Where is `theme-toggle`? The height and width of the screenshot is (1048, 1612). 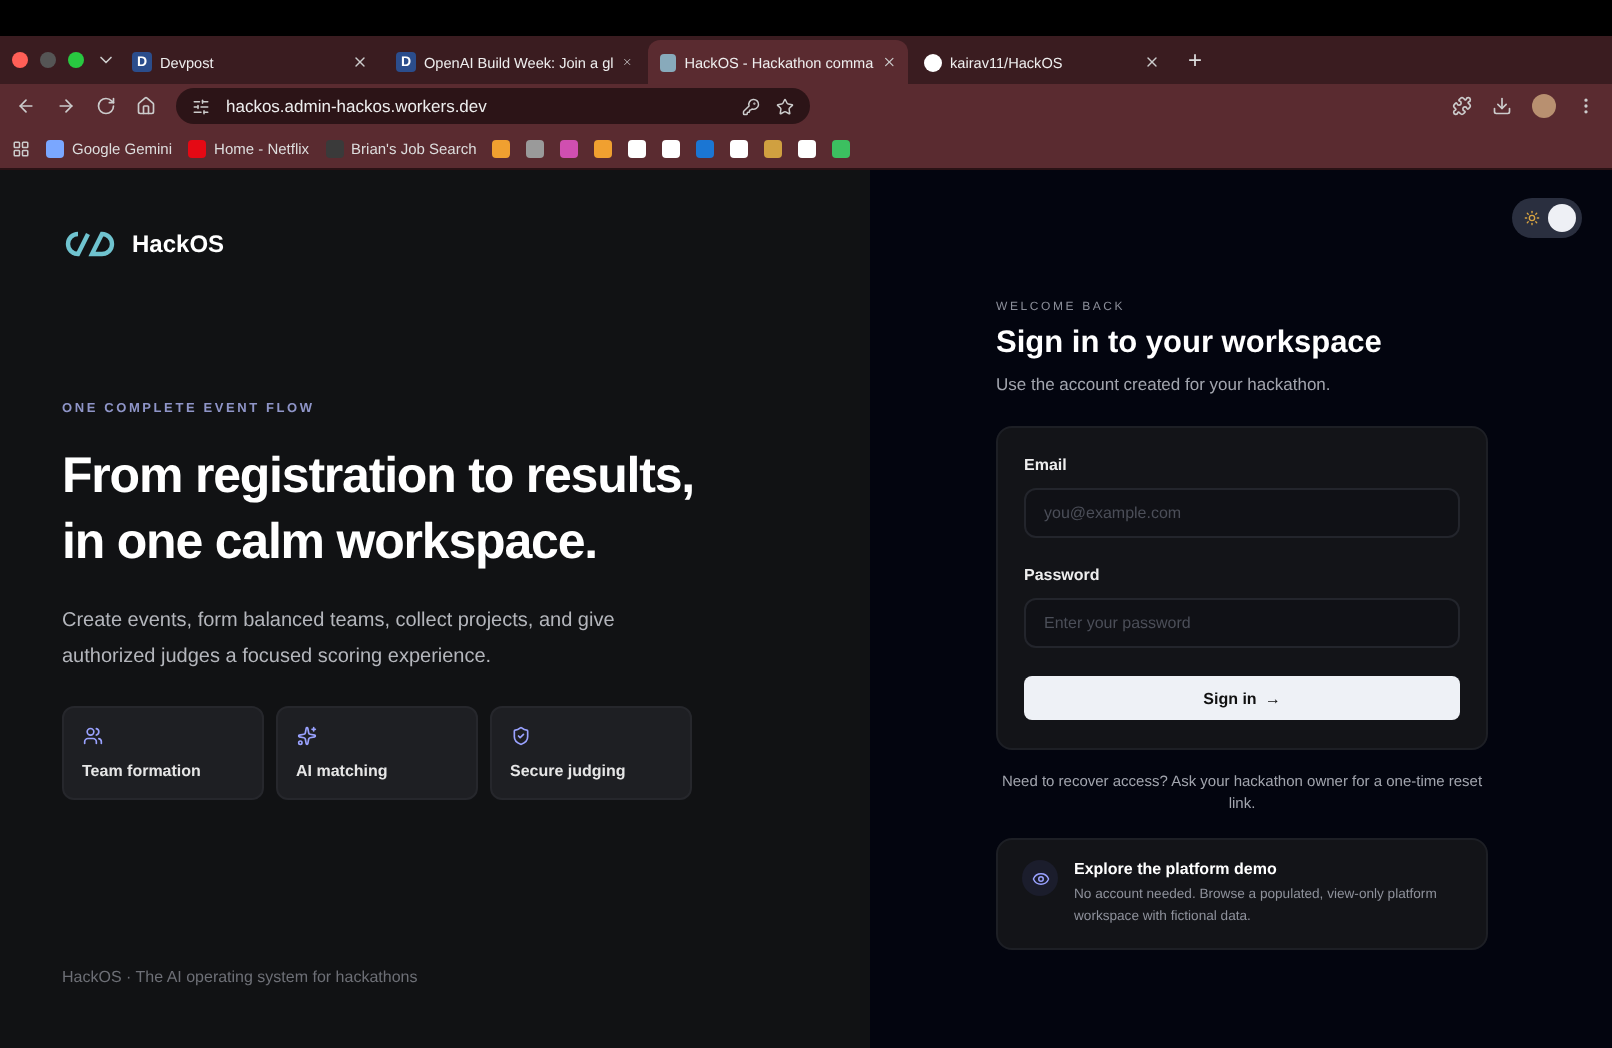 theme-toggle is located at coordinates (1547, 218).